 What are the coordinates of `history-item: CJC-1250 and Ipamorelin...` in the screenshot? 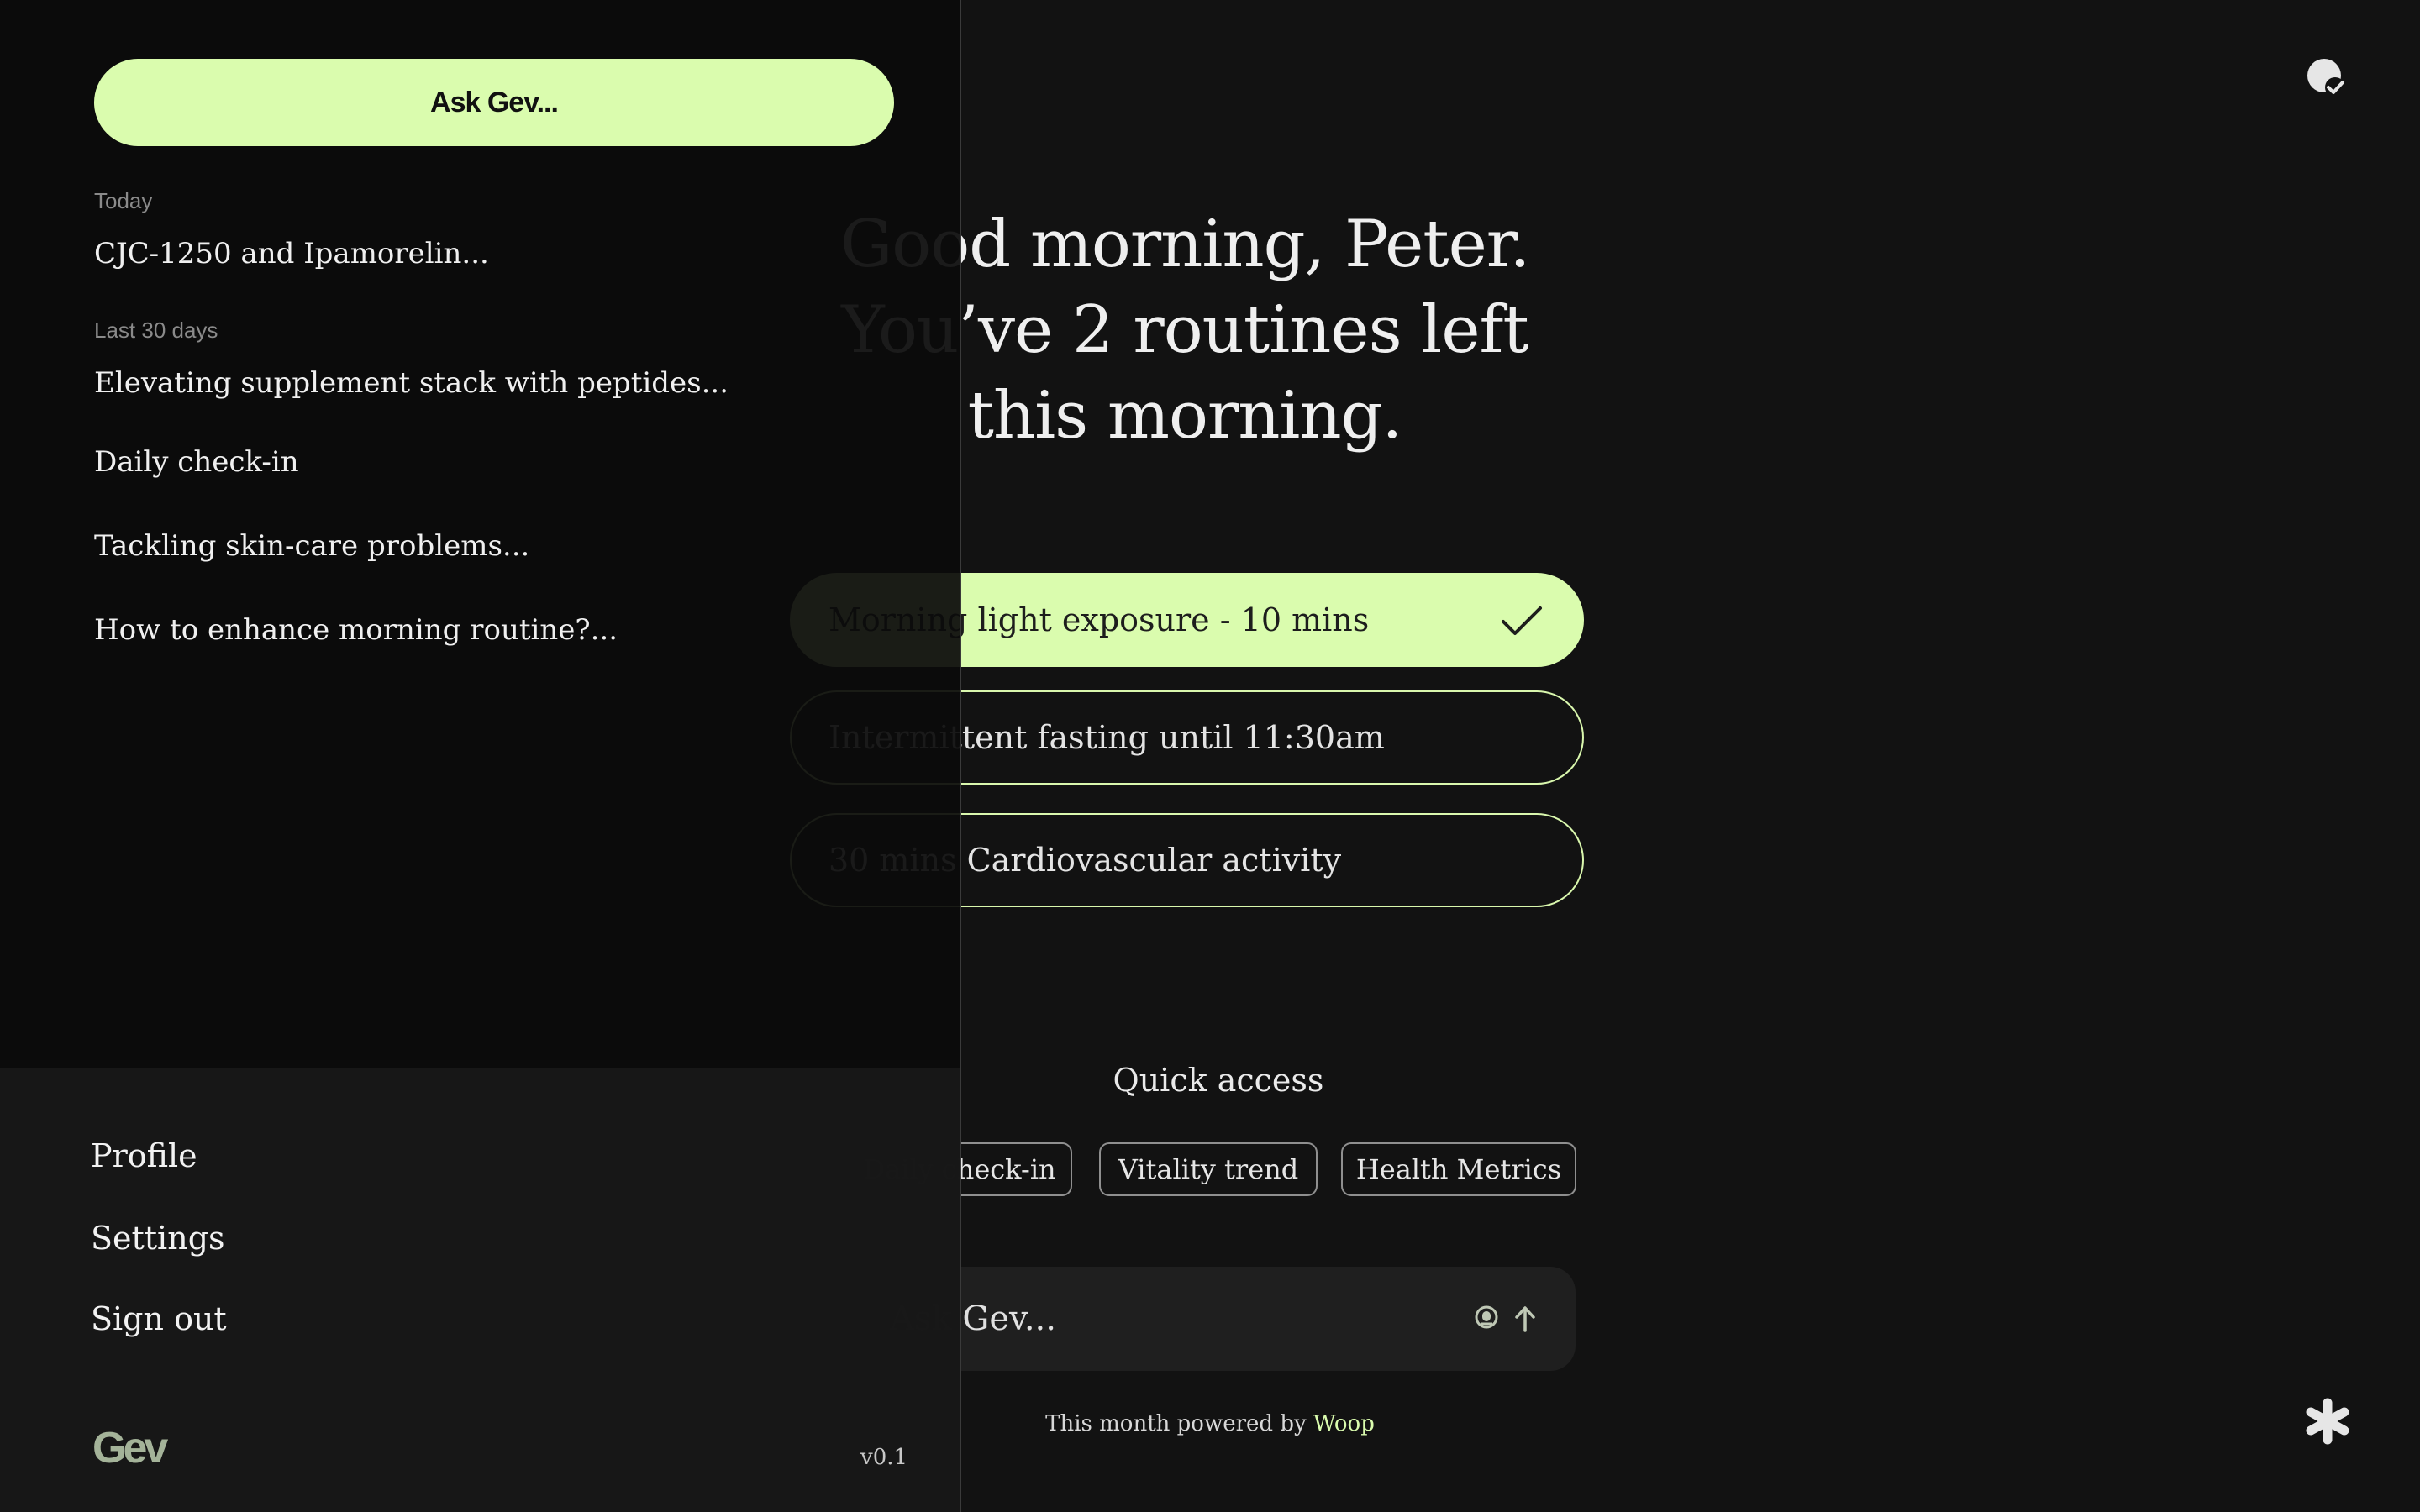 It's located at (291, 253).